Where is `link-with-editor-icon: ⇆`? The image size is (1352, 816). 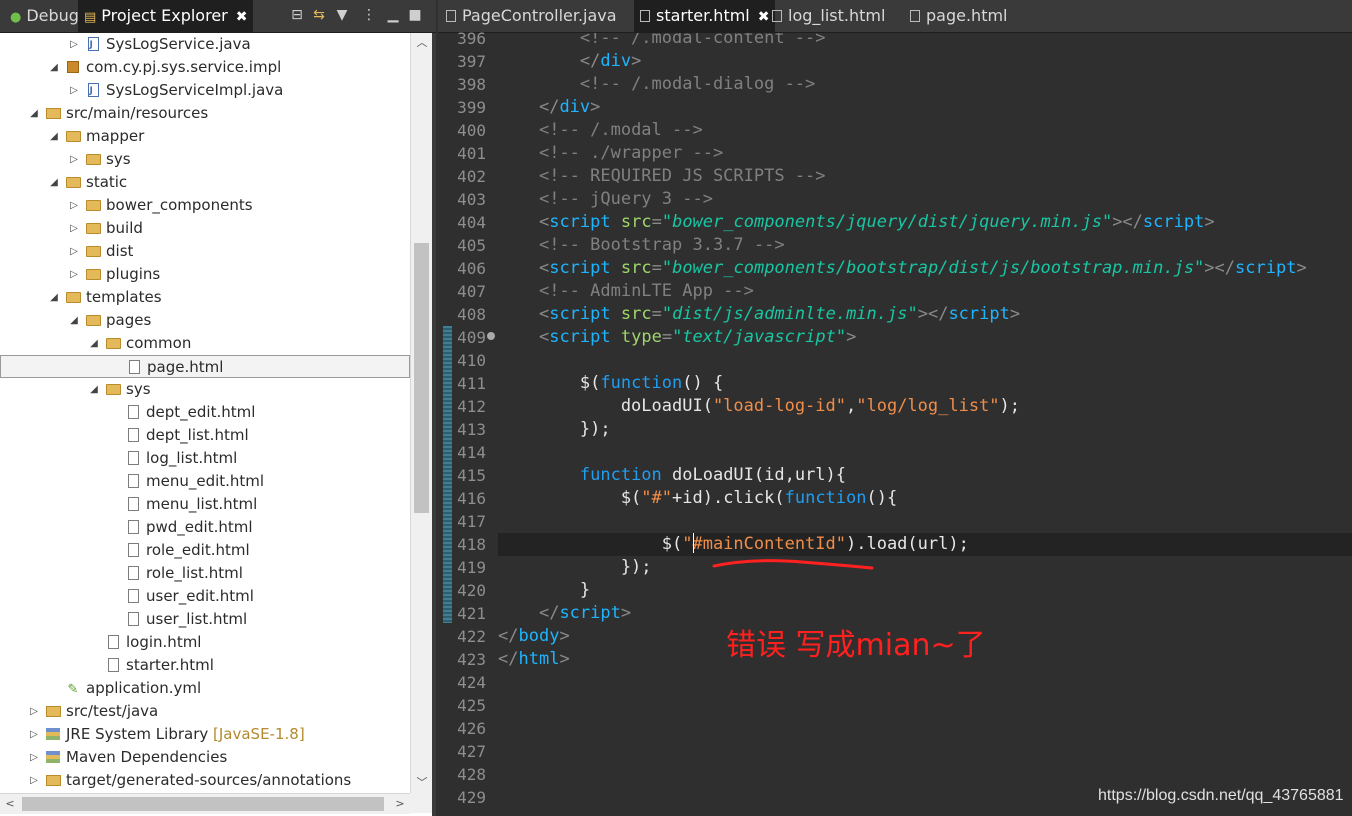 link-with-editor-icon: ⇆ is located at coordinates (319, 15).